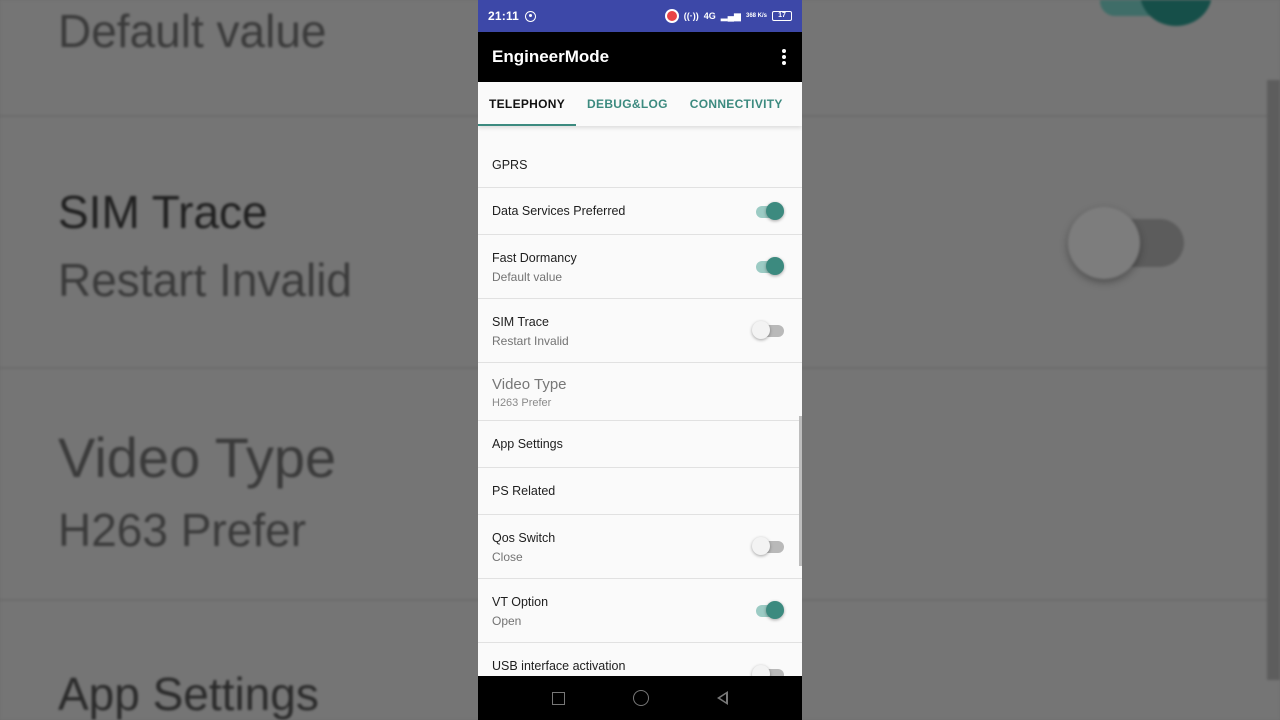  What do you see at coordinates (504, 16) in the screenshot?
I see `status-time: 21:11` at bounding box center [504, 16].